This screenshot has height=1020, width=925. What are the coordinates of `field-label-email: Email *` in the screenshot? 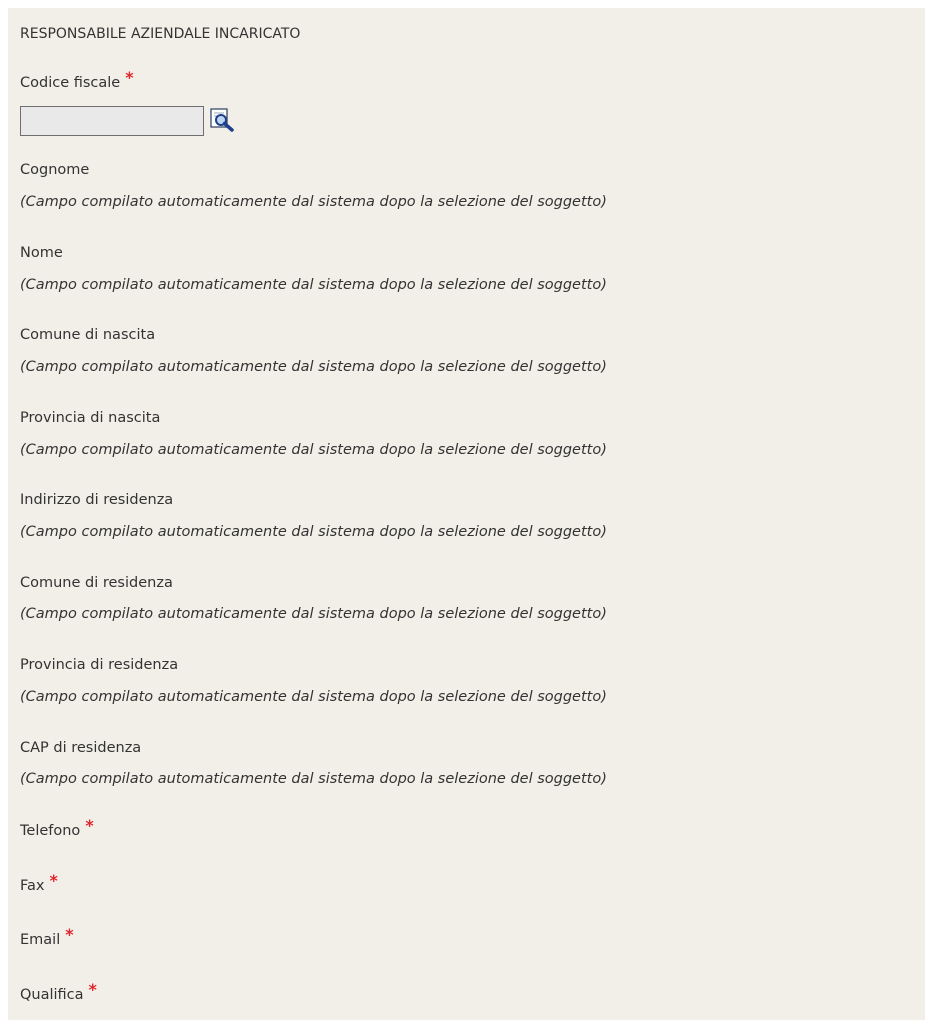 It's located at (47, 936).